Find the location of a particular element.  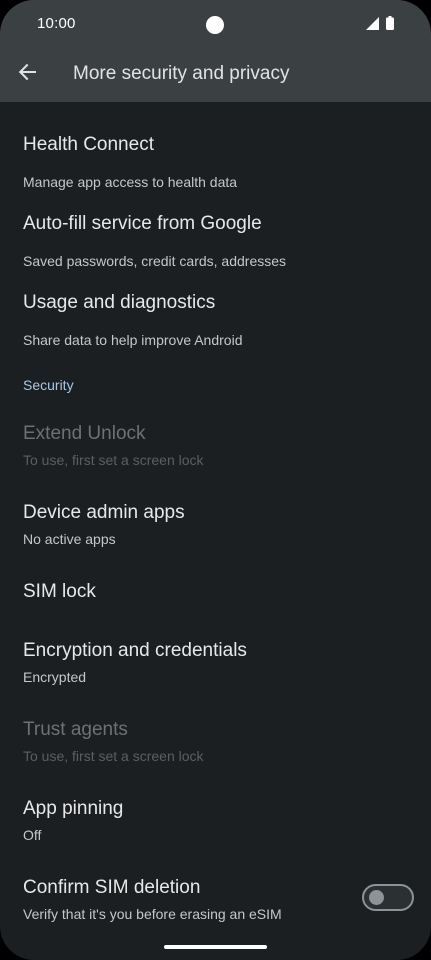

item-subtitle: Saved passwords, credit cards, addresses is located at coordinates (155, 261).